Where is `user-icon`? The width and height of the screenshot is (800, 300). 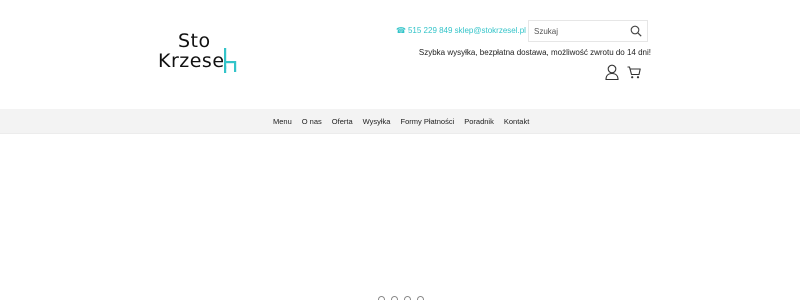
user-icon is located at coordinates (612, 72).